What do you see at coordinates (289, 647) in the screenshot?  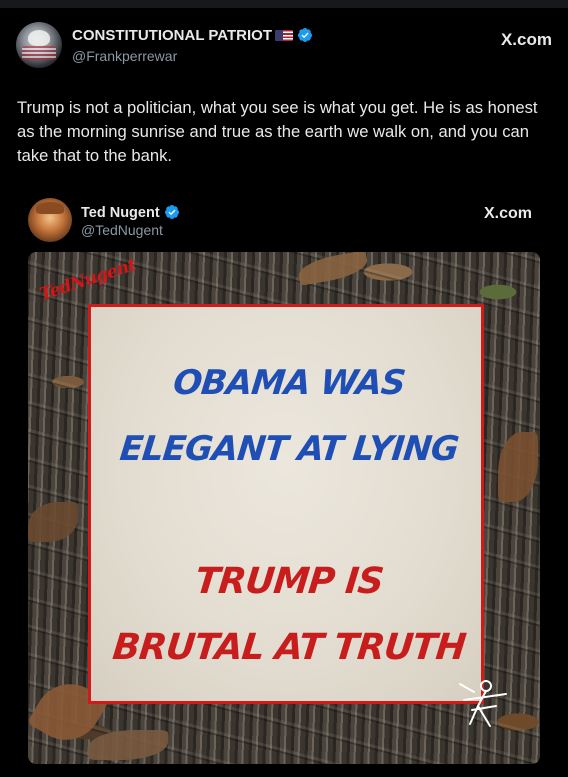 I see `meme-line-4: BRUTAL AT TRUTH` at bounding box center [289, 647].